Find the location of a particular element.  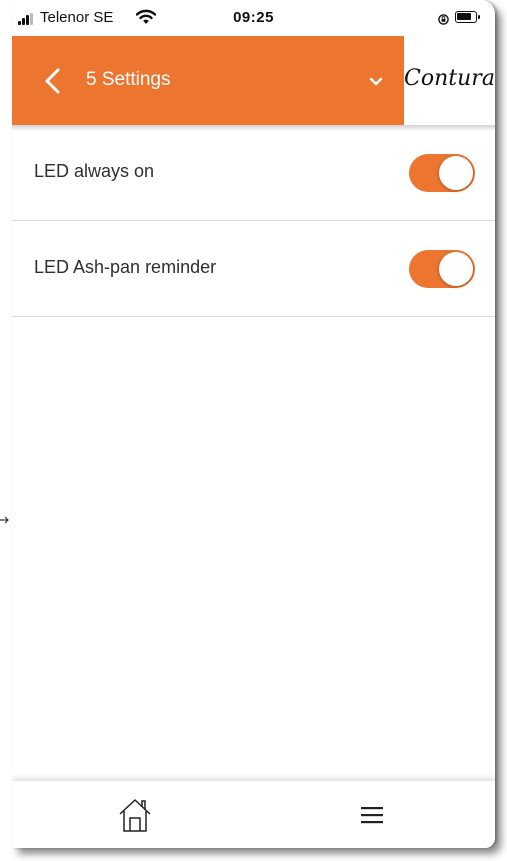

setting-row-led-ash-pan-reminder: LED Ash-pan reminder is located at coordinates (253, 269).